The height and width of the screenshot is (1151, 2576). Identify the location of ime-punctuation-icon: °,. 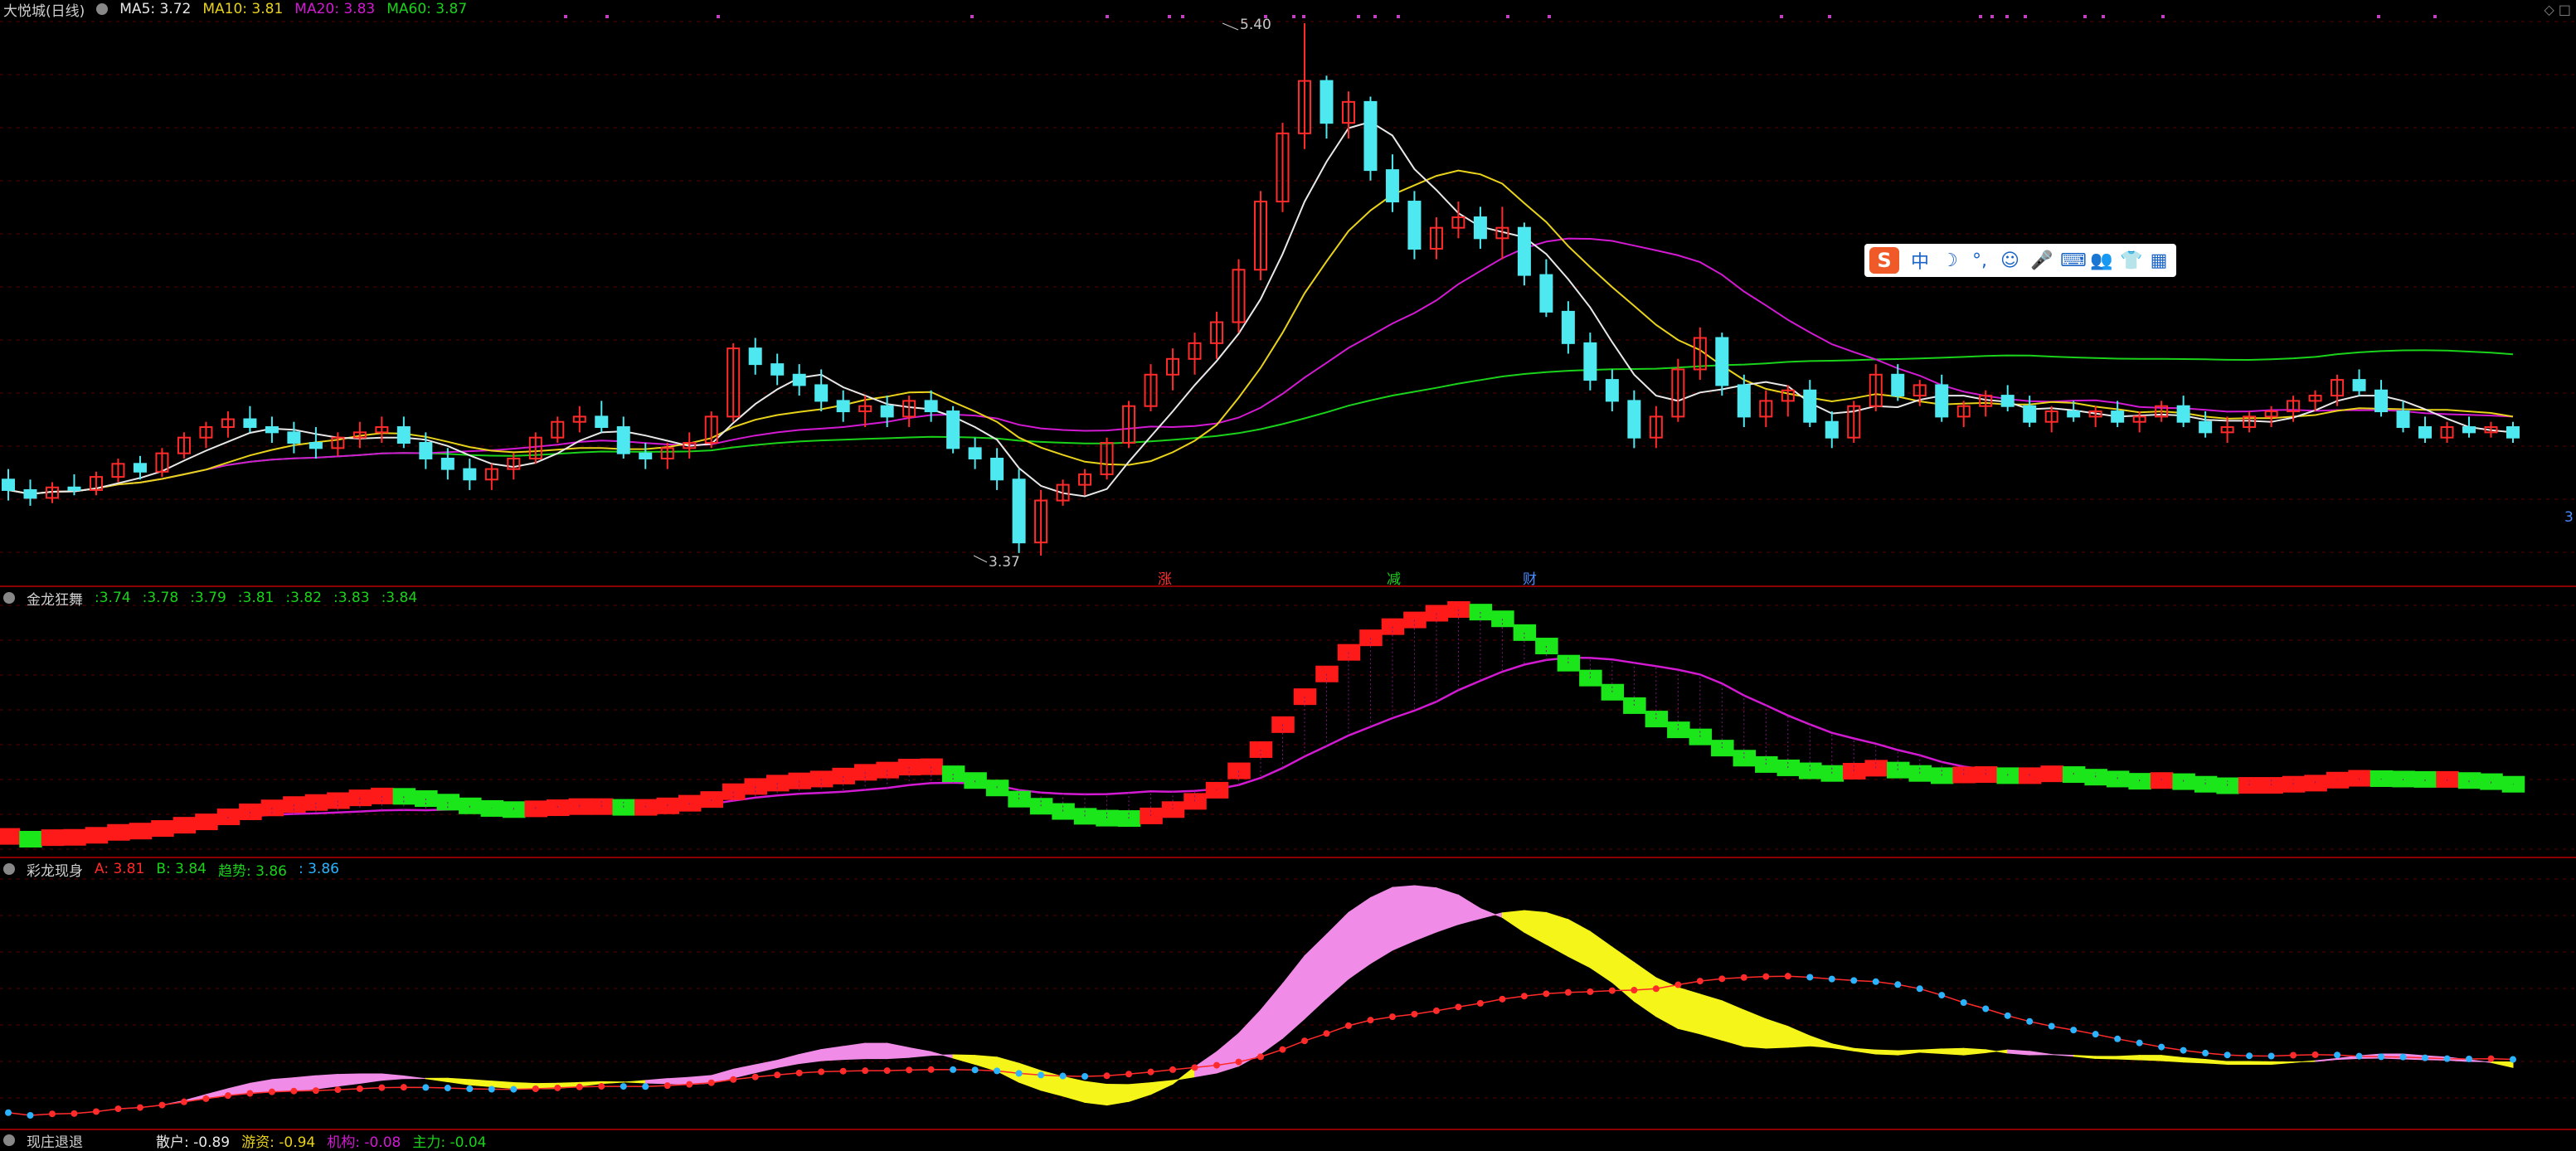
(1980, 260).